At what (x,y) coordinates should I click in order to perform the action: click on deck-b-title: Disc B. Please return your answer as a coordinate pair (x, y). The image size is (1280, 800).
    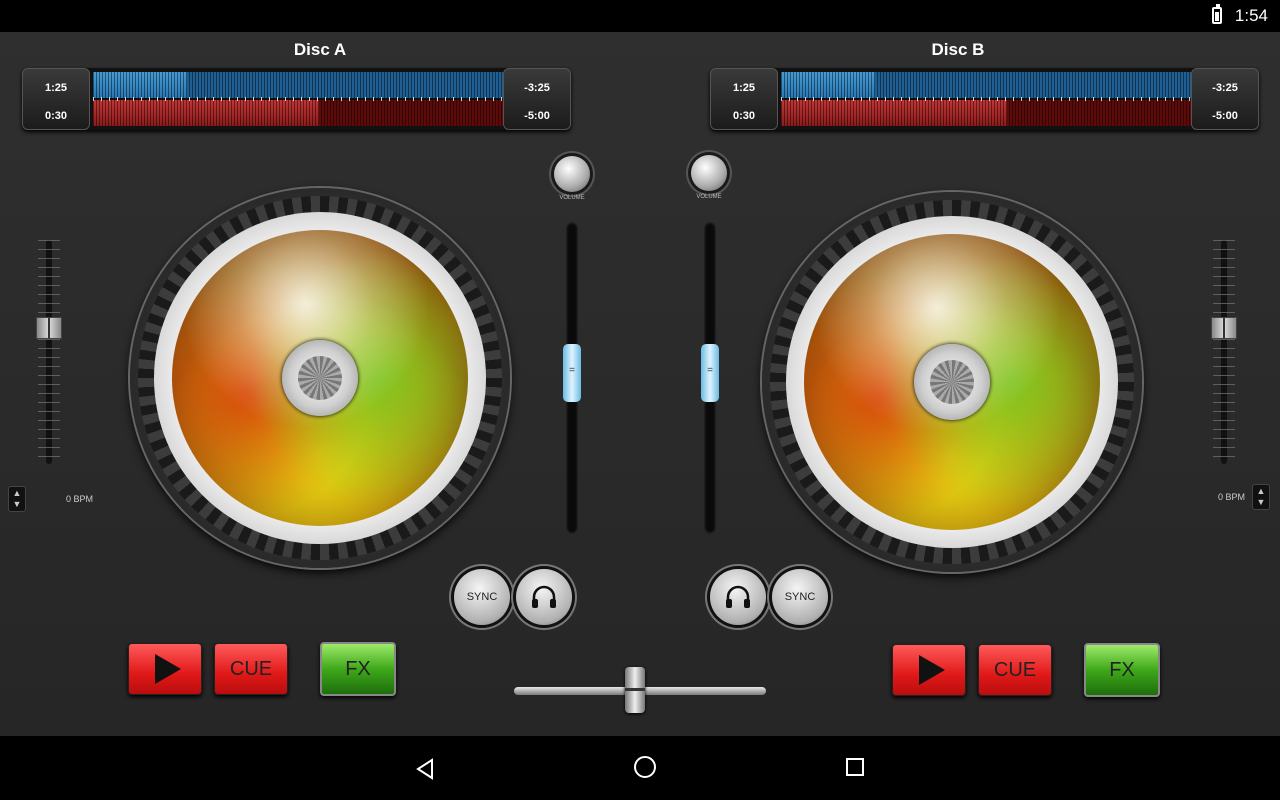
    Looking at the image, I should click on (958, 49).